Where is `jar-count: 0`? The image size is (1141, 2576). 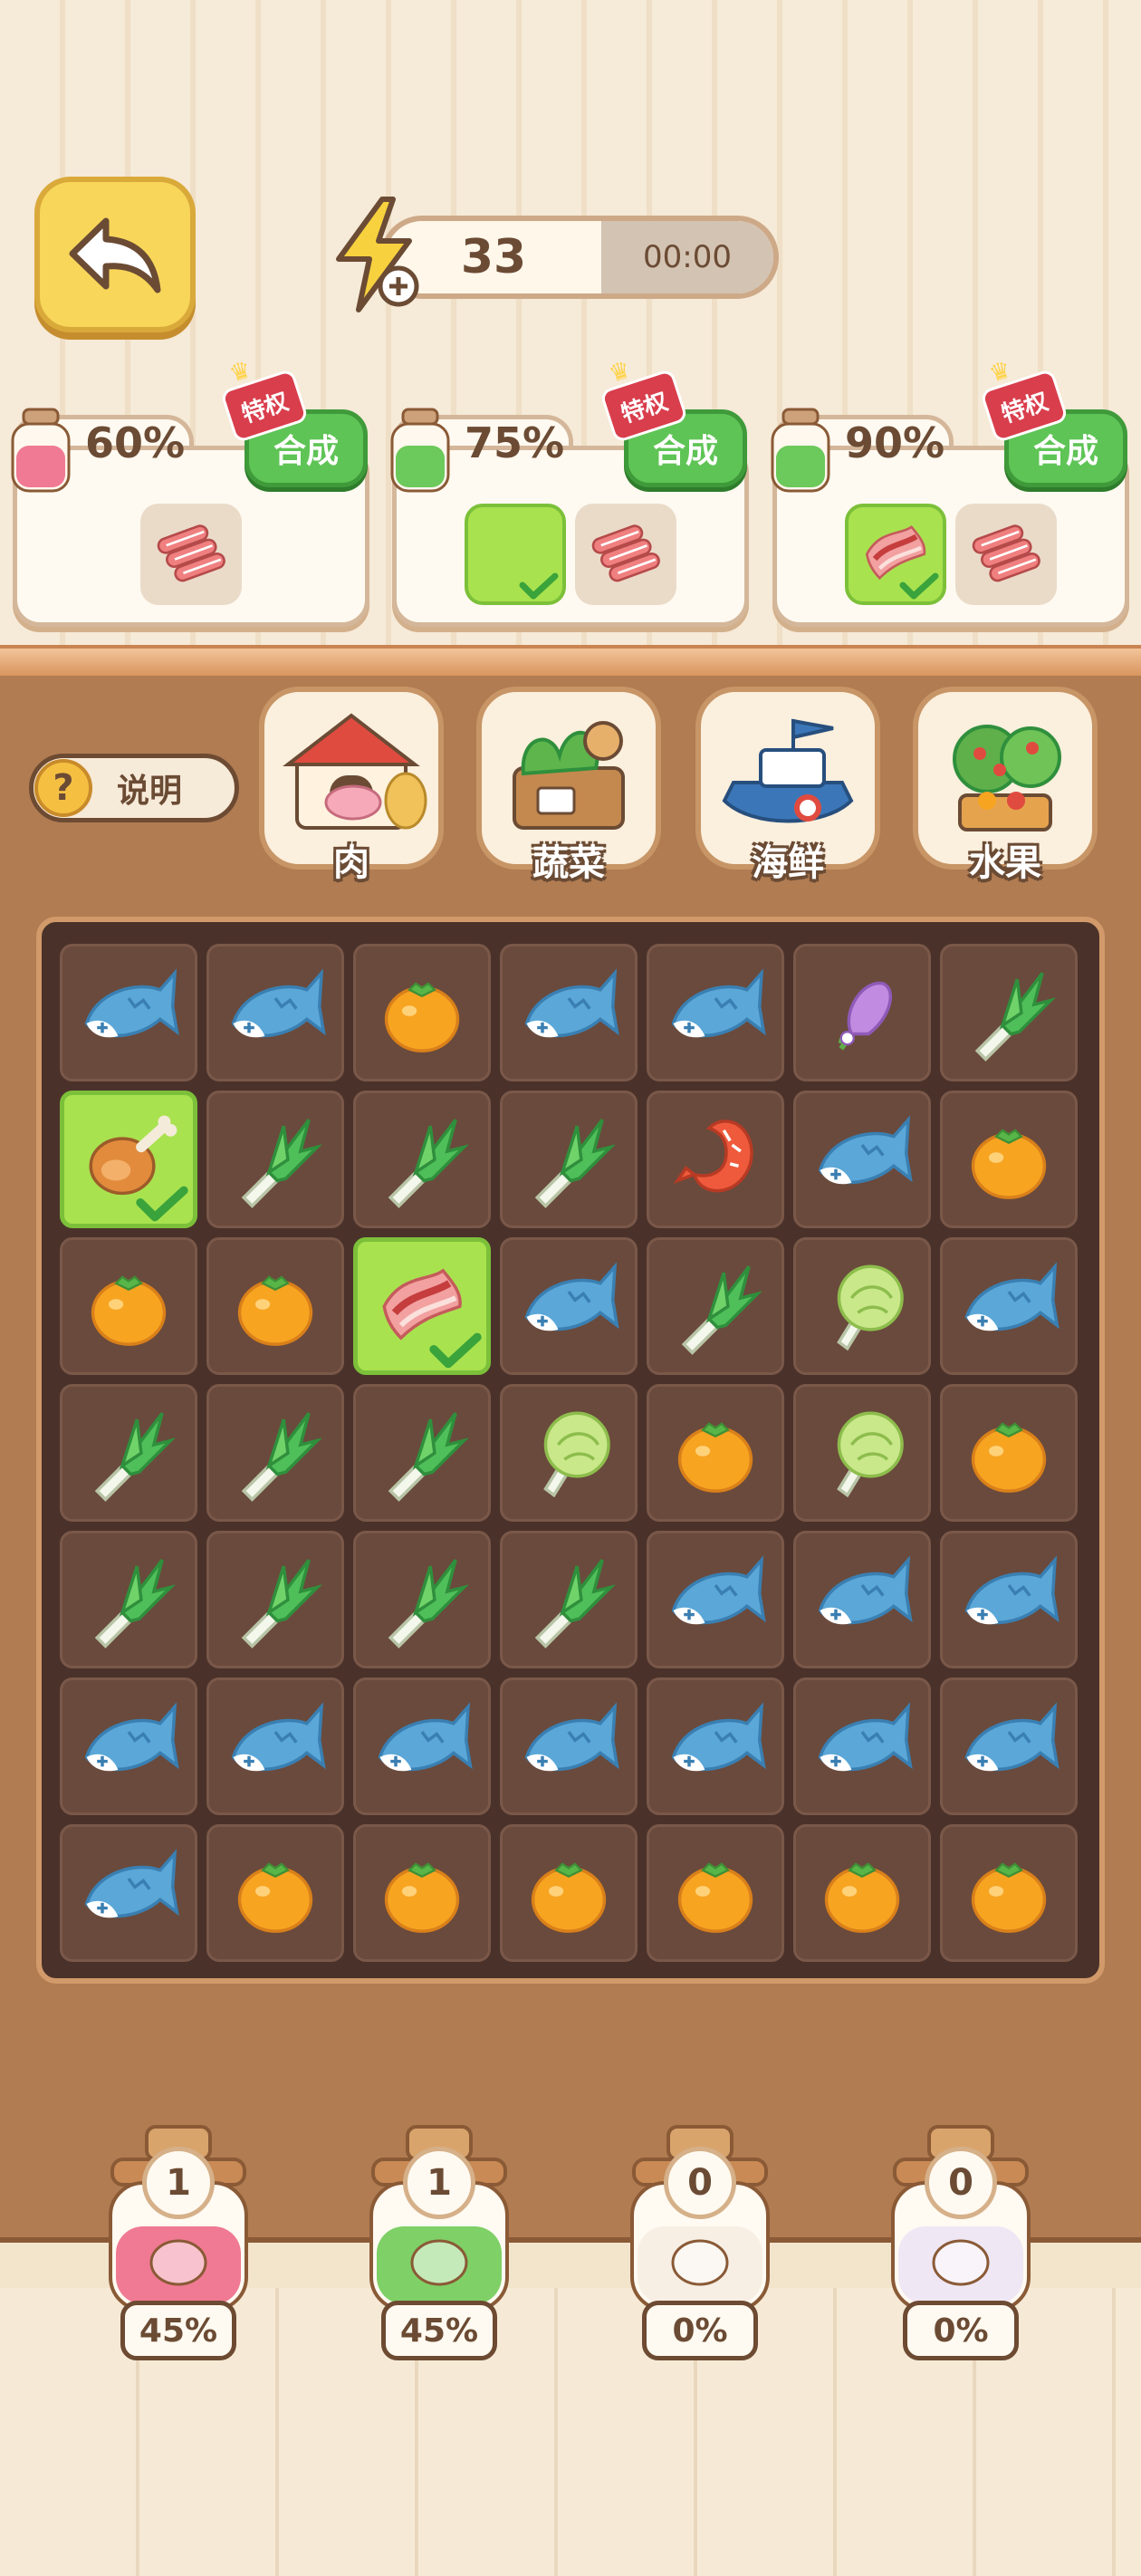 jar-count: 0 is located at coordinates (700, 2183).